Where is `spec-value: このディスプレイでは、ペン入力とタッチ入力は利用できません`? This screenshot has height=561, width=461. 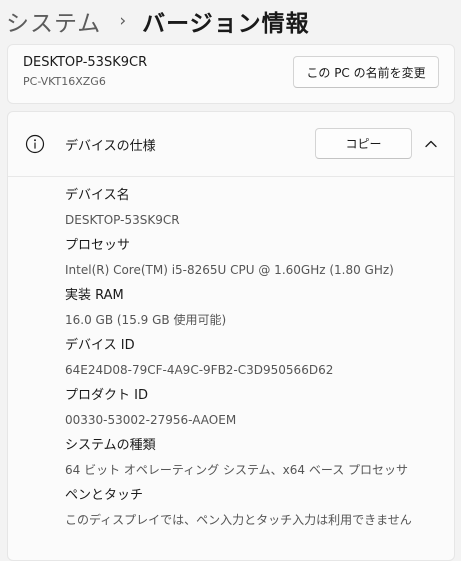 spec-value: このディスプレイでは、ペン入力とタッチ入力は利用できません is located at coordinates (238, 520).